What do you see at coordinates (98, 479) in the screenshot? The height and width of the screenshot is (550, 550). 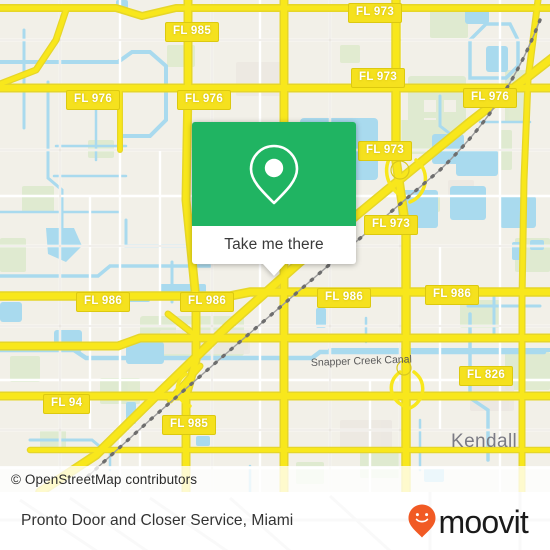 I see `osm-attribution-text: © OpenStreetMap contributors` at bounding box center [98, 479].